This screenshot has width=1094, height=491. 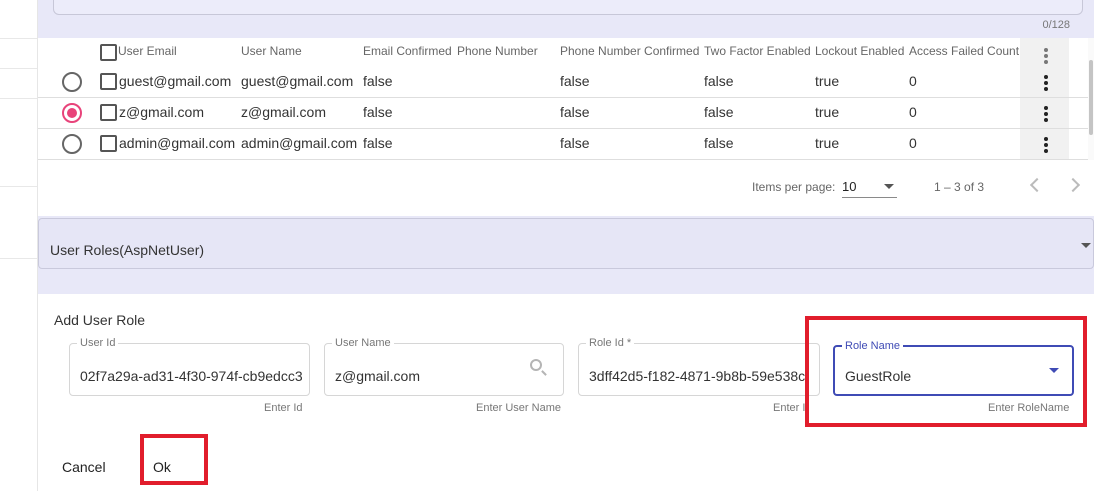 I want to click on search-icon, so click(x=536, y=365).